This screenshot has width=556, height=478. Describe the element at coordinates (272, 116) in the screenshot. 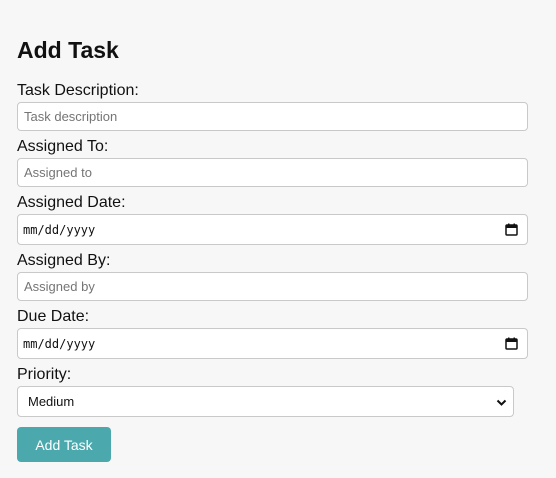

I see `task-description-input: Task description` at that location.